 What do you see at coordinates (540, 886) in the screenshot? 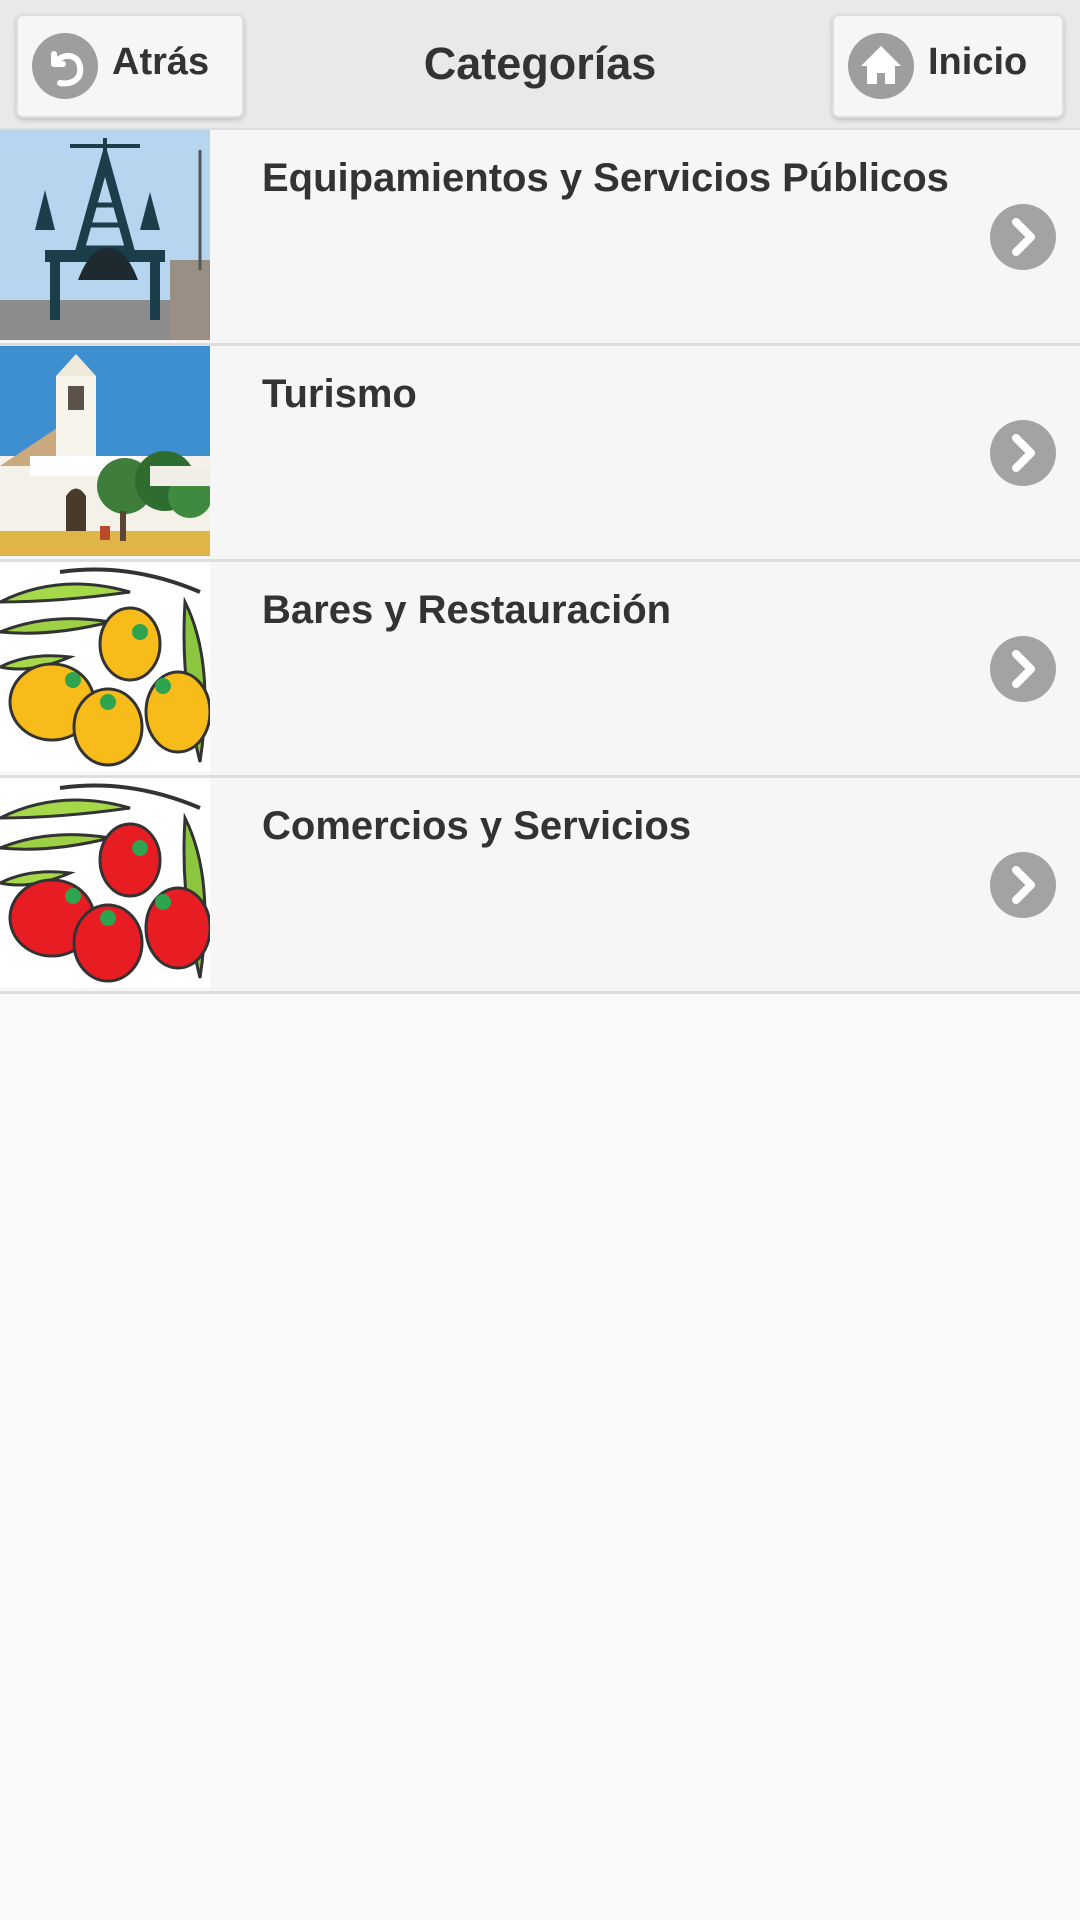
I see `category-item-comercios: Comercios y Servicios` at bounding box center [540, 886].